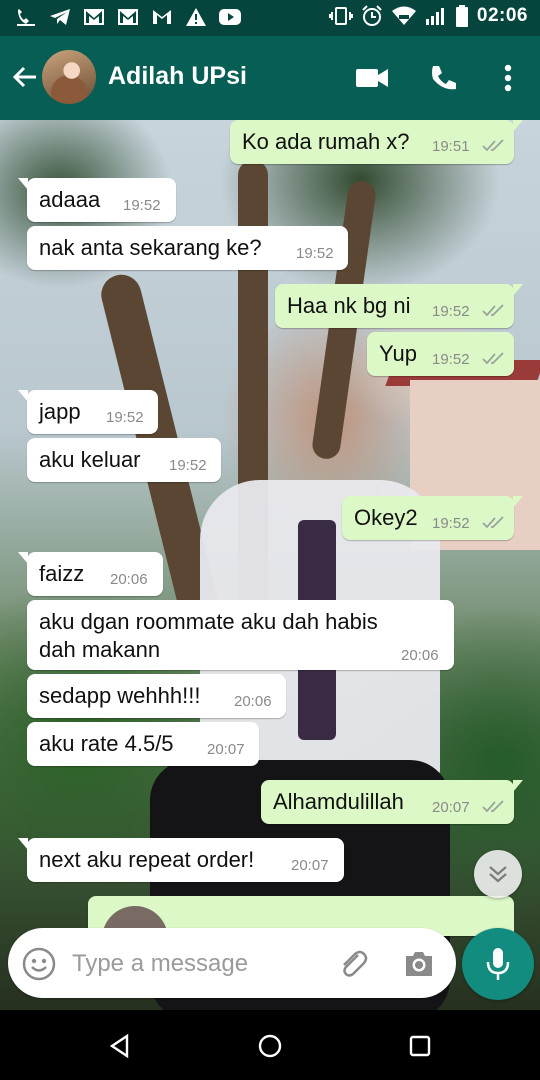 Image resolution: width=540 pixels, height=1080 pixels. Describe the element at coordinates (270, 78) in the screenshot. I see `chat-header: Adilah UPsi` at that location.